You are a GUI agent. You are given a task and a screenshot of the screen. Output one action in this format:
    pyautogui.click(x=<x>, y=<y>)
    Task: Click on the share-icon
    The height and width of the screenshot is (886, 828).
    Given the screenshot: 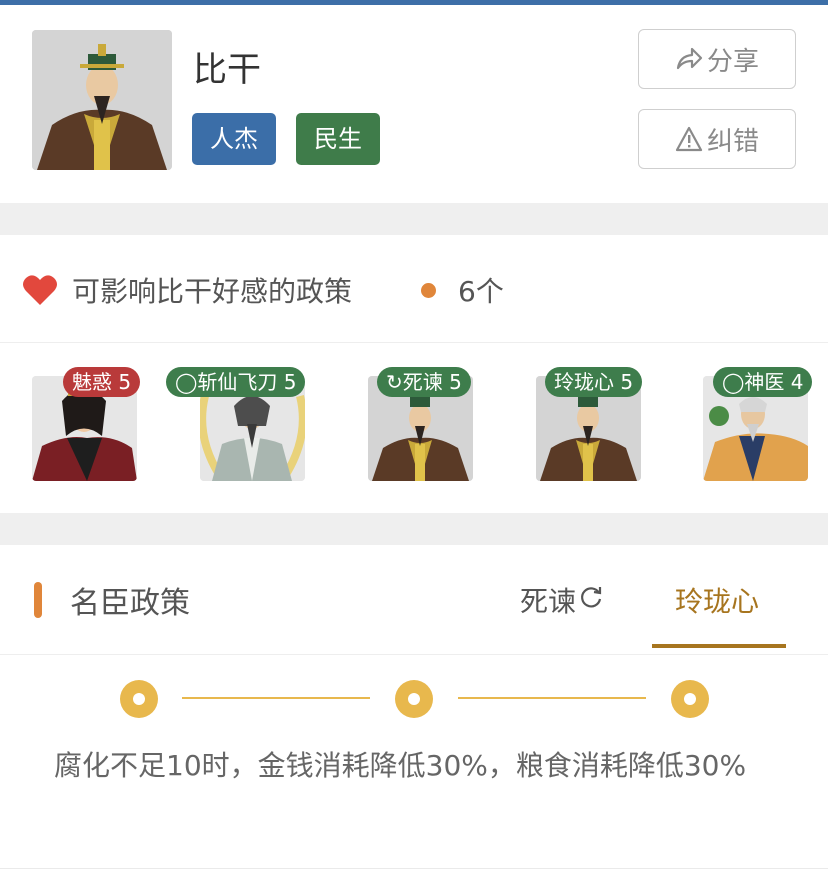 What is the action you would take?
    pyautogui.click(x=689, y=59)
    